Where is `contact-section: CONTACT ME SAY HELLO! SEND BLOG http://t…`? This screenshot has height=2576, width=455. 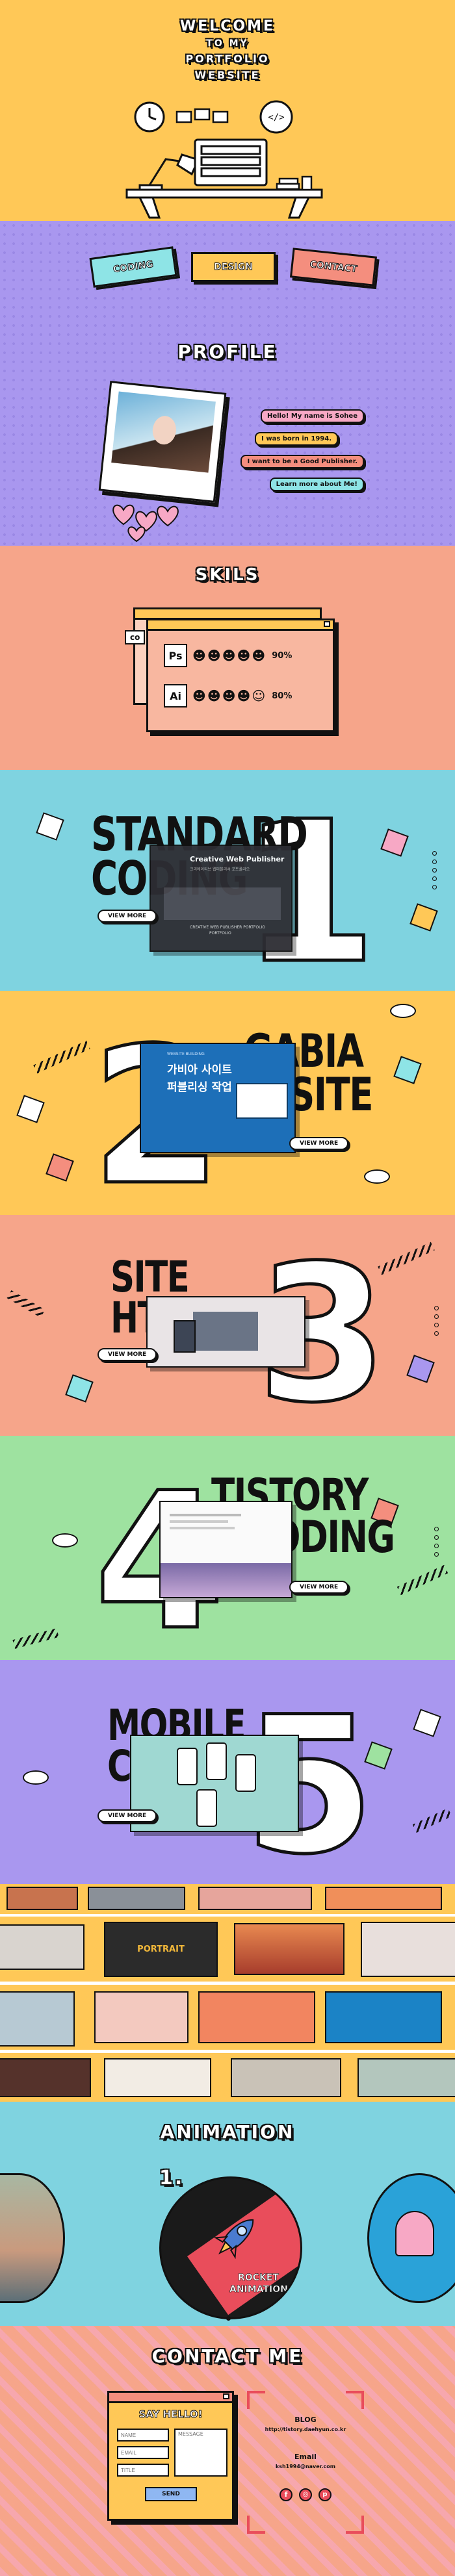
contact-section: CONTACT ME SAY HELLO! SEND BLOG http://t… is located at coordinates (227, 2451).